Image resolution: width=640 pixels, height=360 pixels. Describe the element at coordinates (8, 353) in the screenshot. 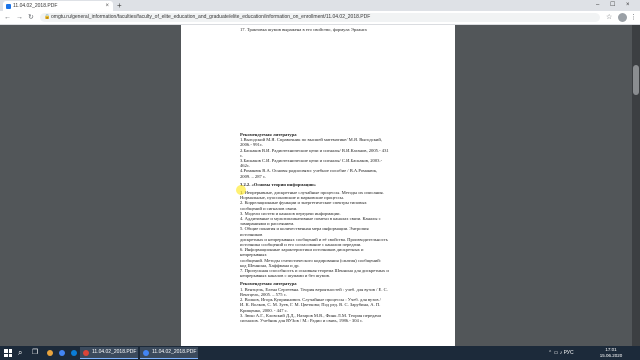

I see `windows-start-icon` at that location.